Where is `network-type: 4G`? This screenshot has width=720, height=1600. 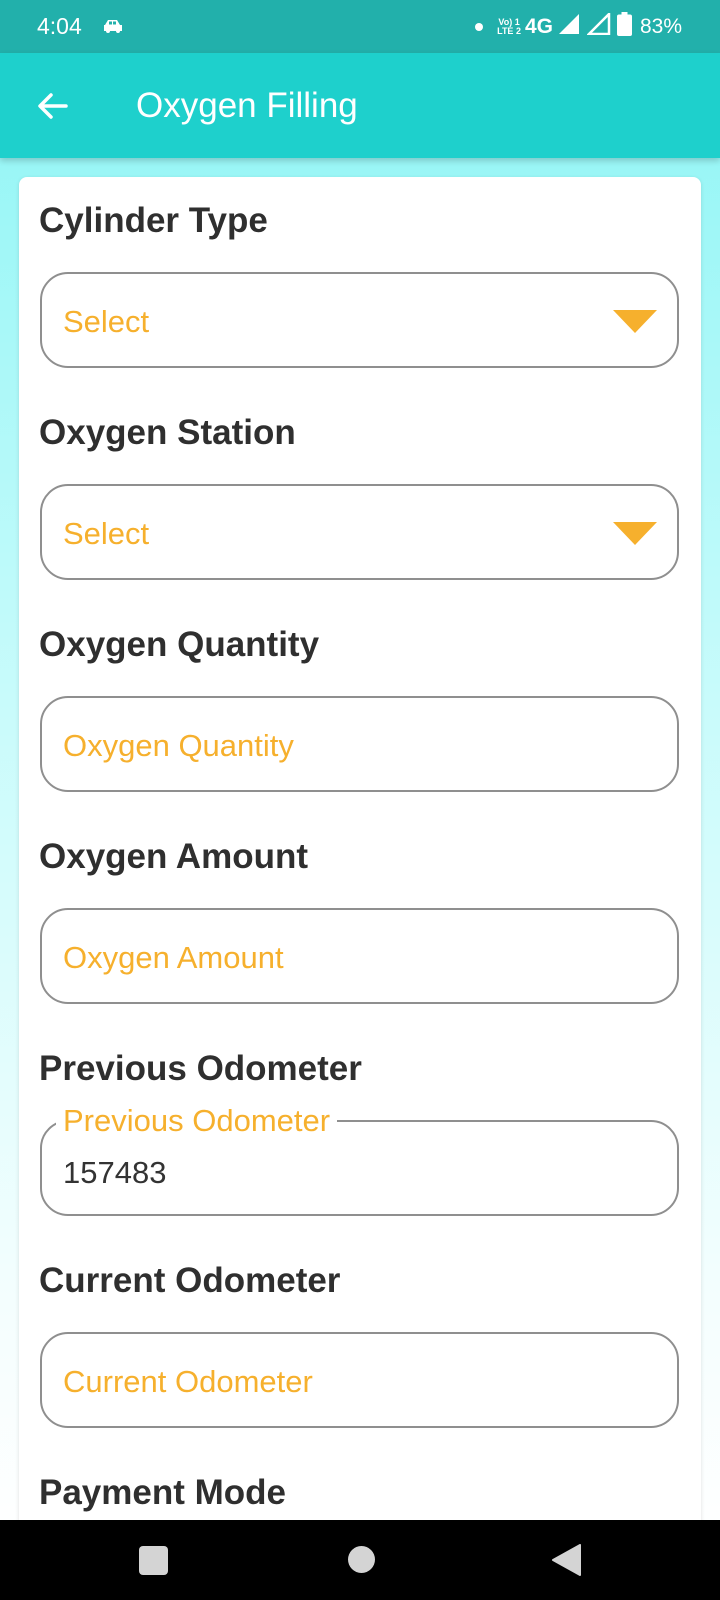
network-type: 4G is located at coordinates (538, 26).